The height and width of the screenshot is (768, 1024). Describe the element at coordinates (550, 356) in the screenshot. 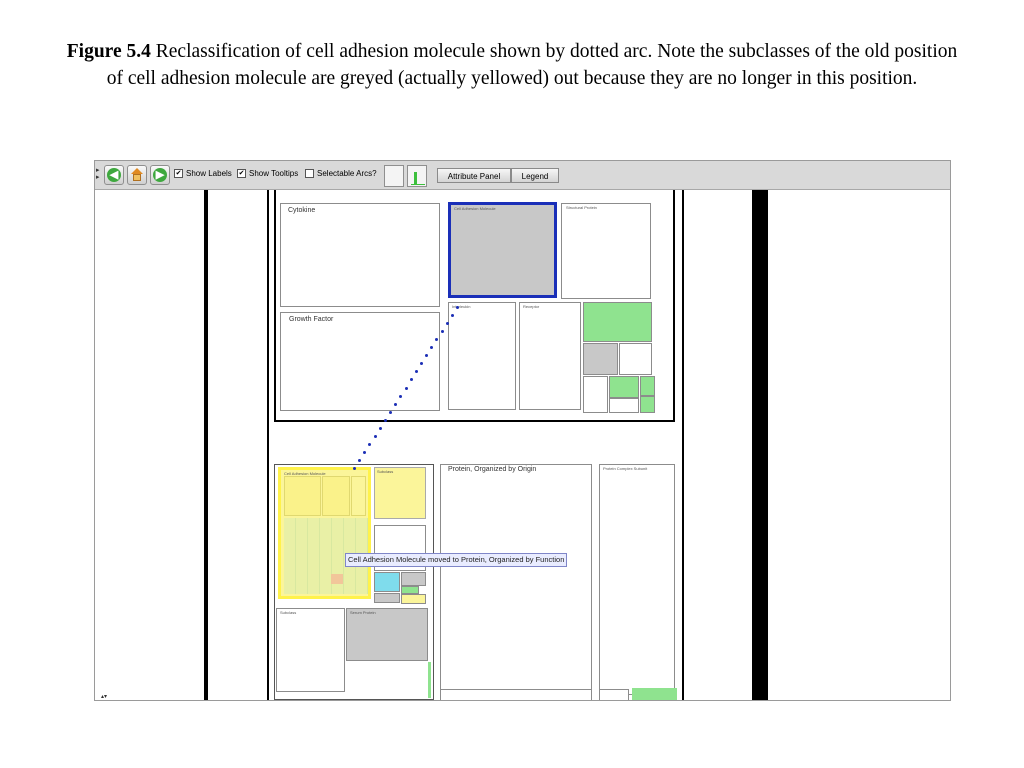

I see `treemap-node: Receptor` at that location.